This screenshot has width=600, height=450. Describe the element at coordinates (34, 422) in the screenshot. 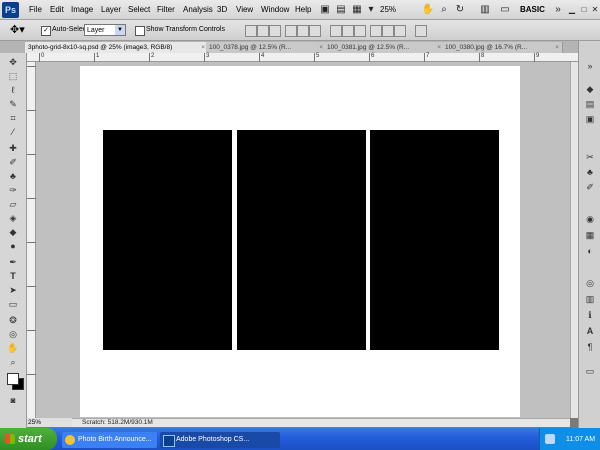

I see `status-zoom: 25%` at that location.